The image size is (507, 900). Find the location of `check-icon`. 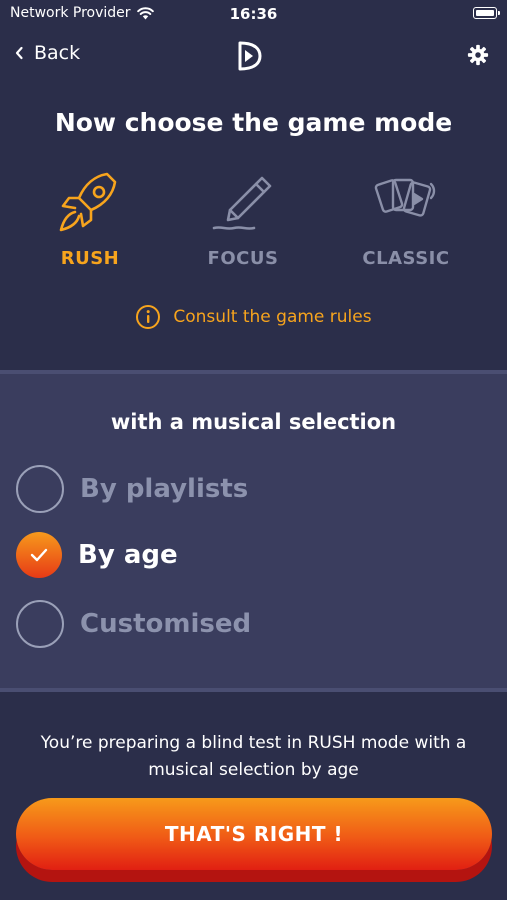

check-icon is located at coordinates (39, 555).